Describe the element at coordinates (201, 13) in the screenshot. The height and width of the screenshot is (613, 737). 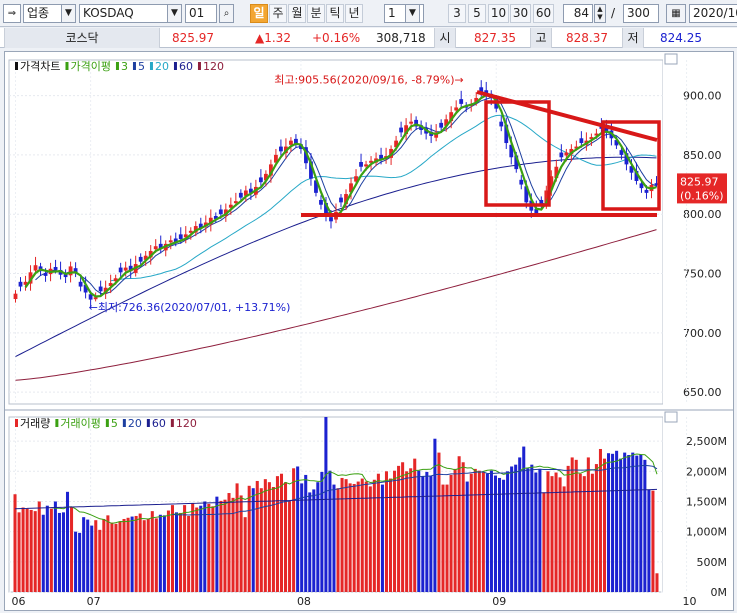
I see `subcode-input: 01` at that location.